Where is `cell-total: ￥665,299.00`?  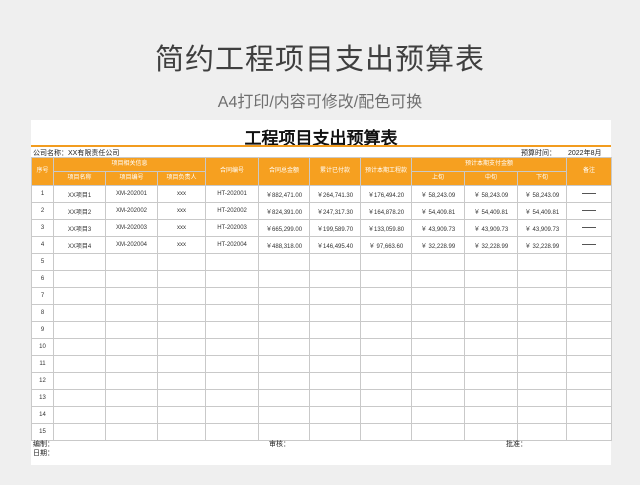
cell-total: ￥665,299.00 is located at coordinates (284, 228).